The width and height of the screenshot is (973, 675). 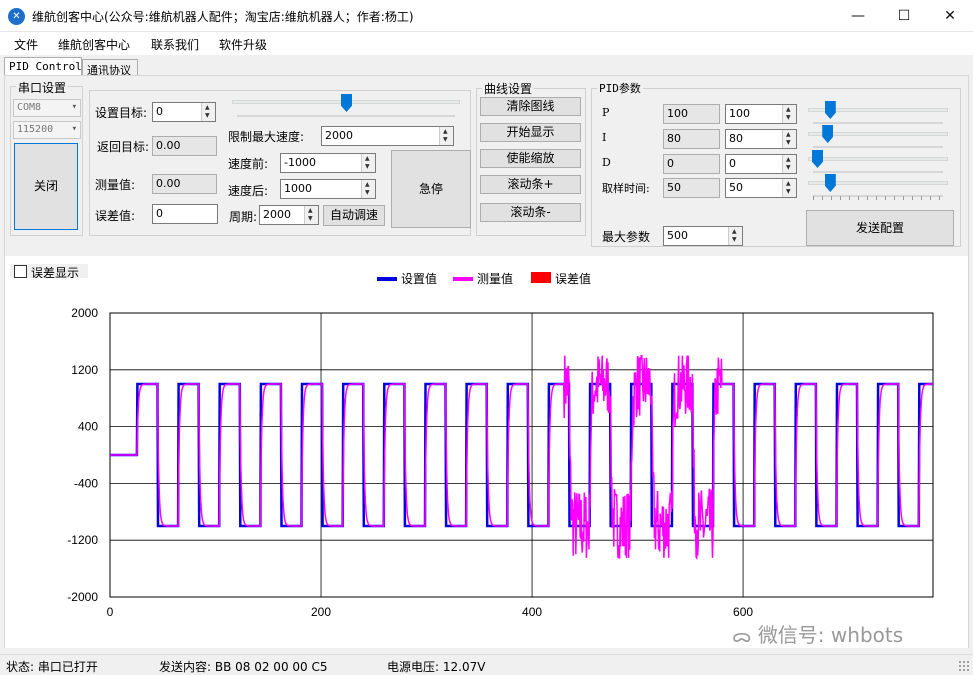 What do you see at coordinates (387, 136) in the screenshot?
I see `max-speed-input: 2000 ▲ ▼` at bounding box center [387, 136].